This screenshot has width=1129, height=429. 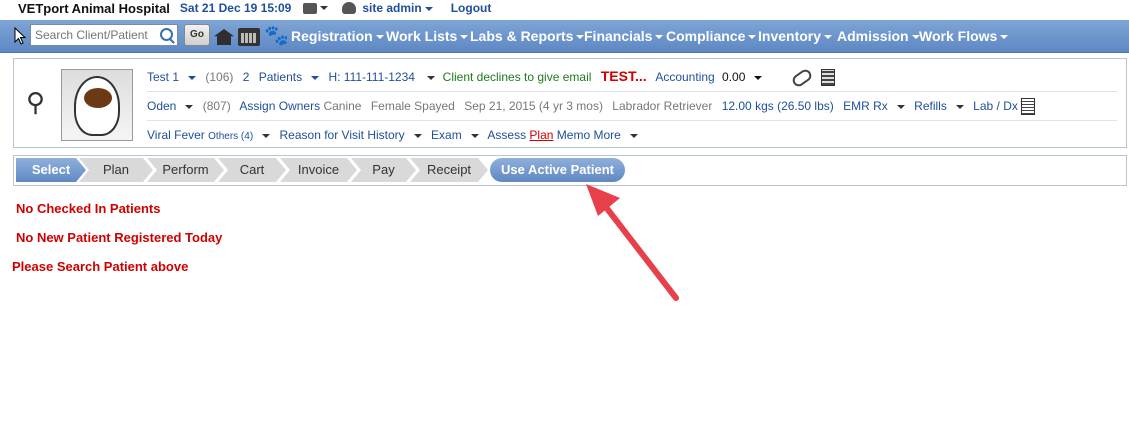 I want to click on calculator-icon, so click(x=828, y=78).